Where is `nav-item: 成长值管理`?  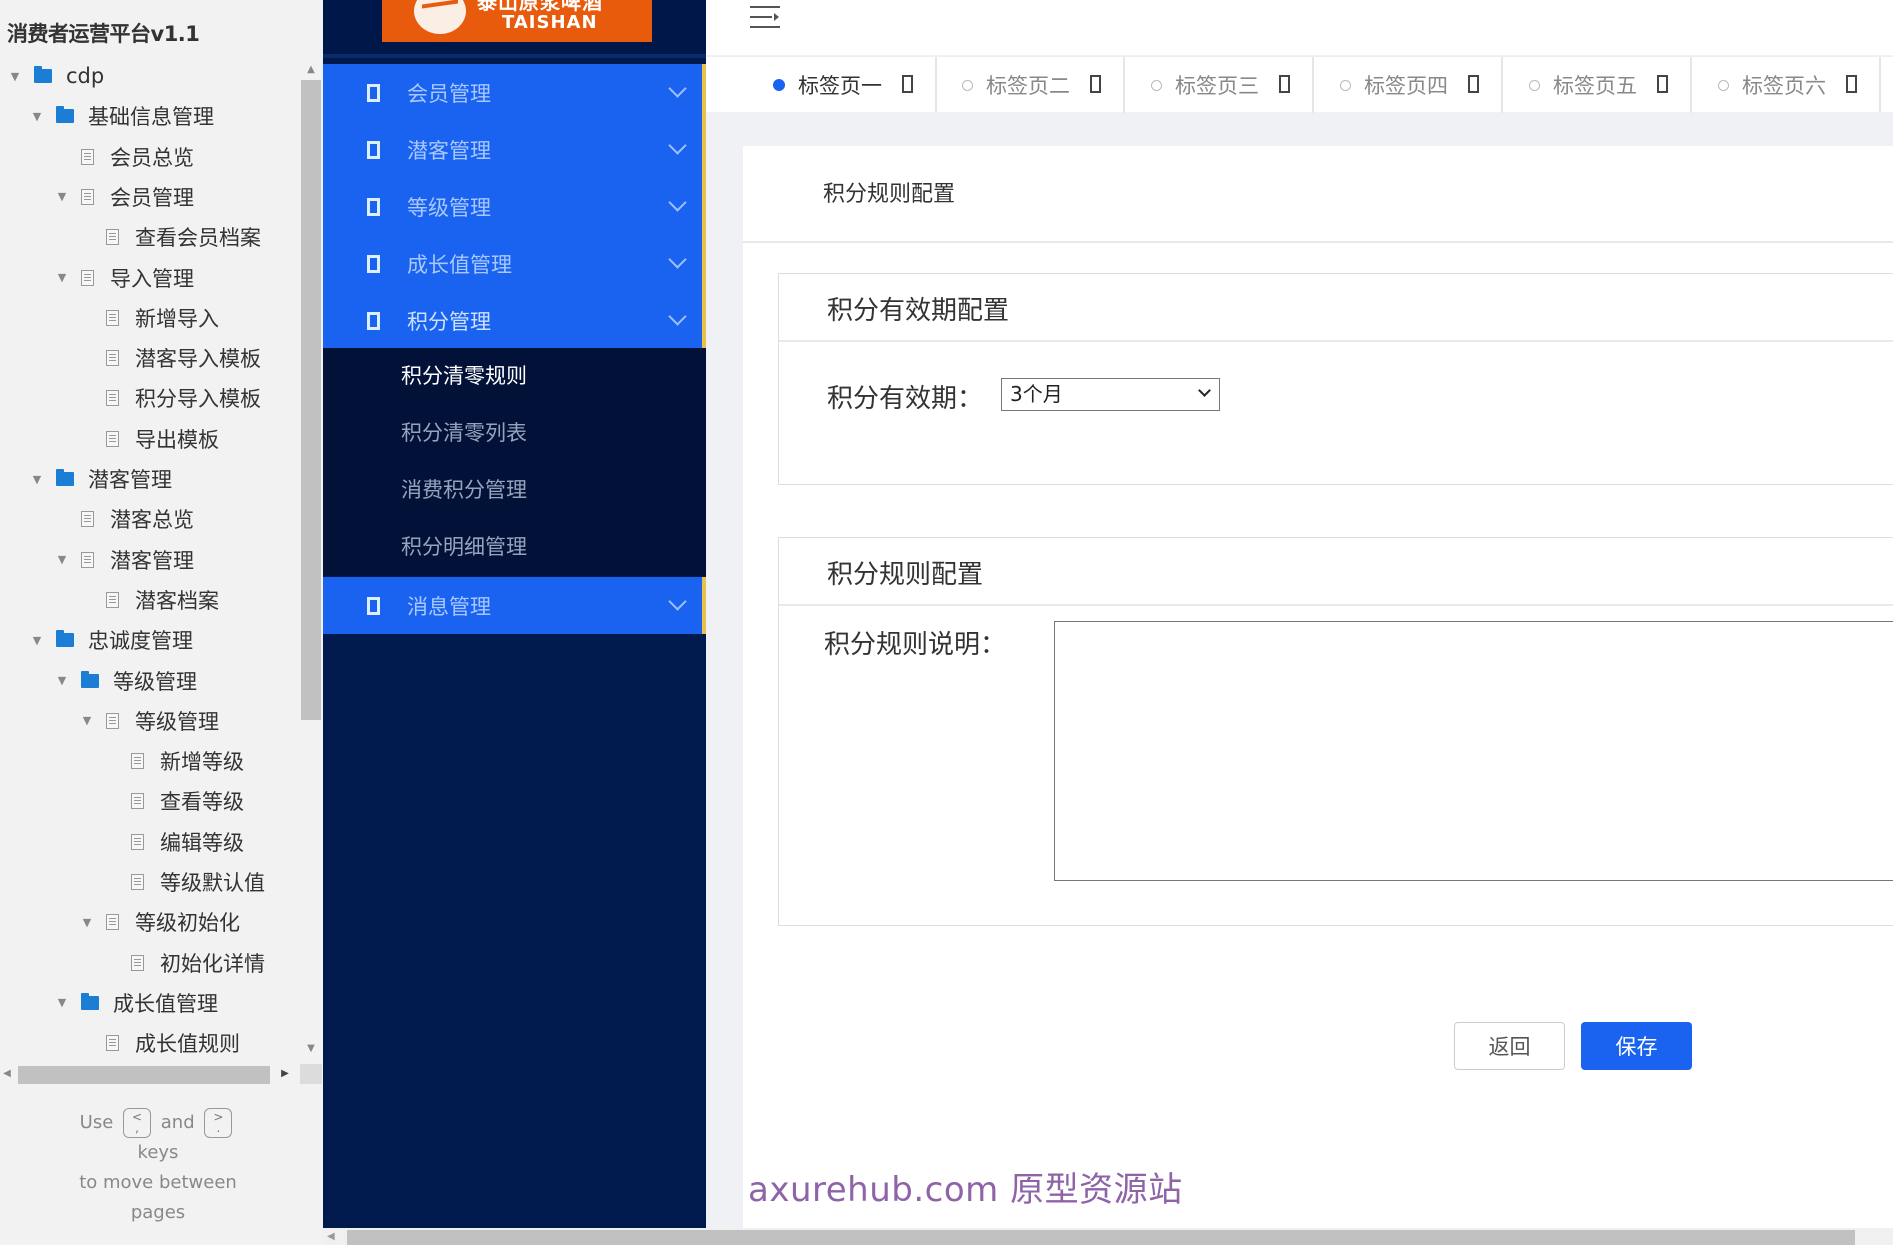
nav-item: 成长值管理 is located at coordinates (514, 263).